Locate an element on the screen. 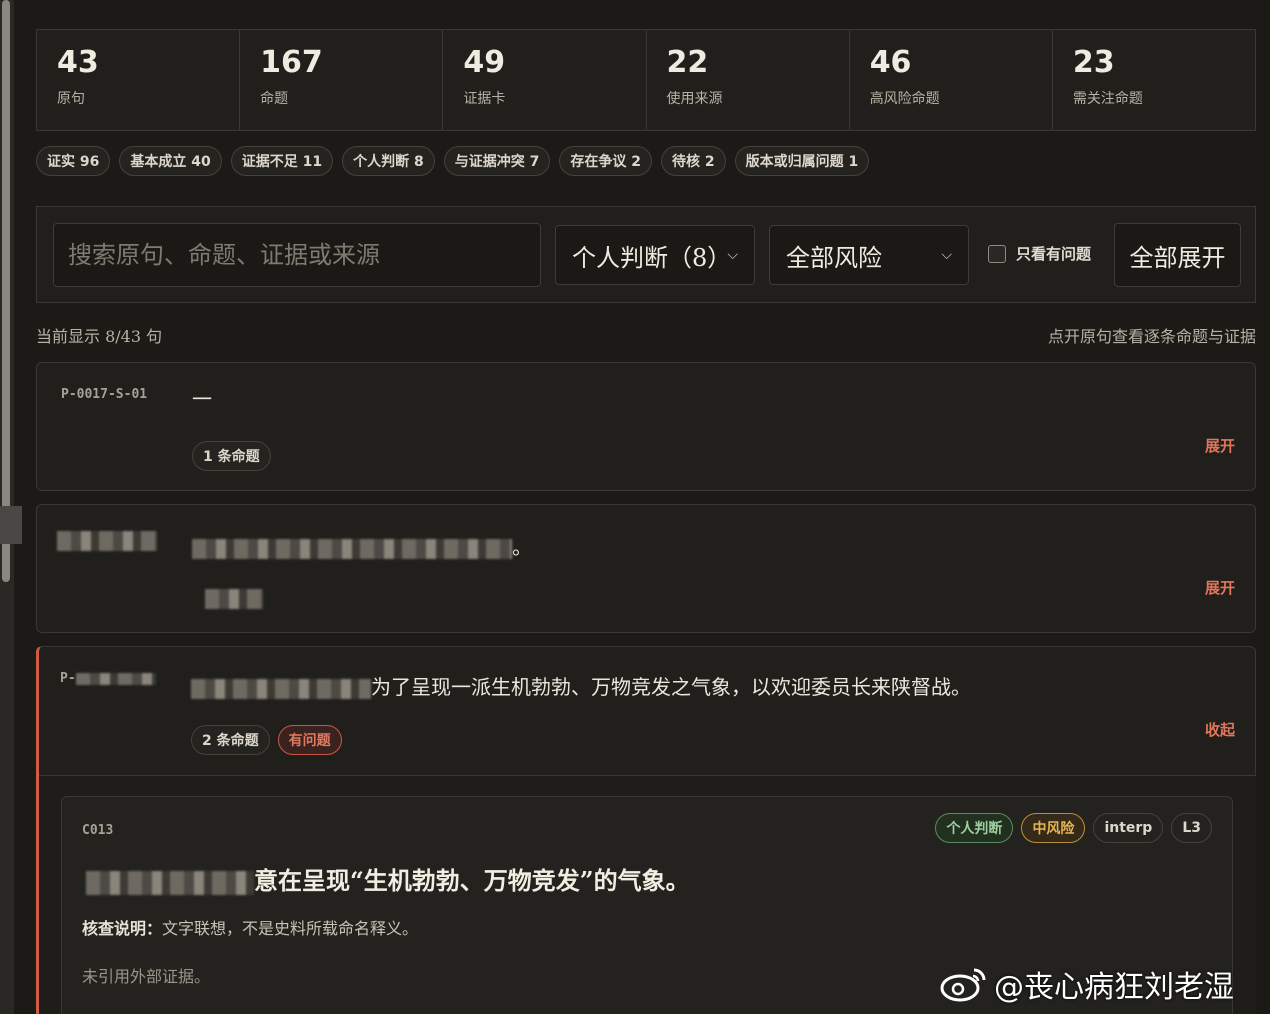 The height and width of the screenshot is (1014, 1270). stat-evidence-cards: 49 证据卡 is located at coordinates (545, 80).